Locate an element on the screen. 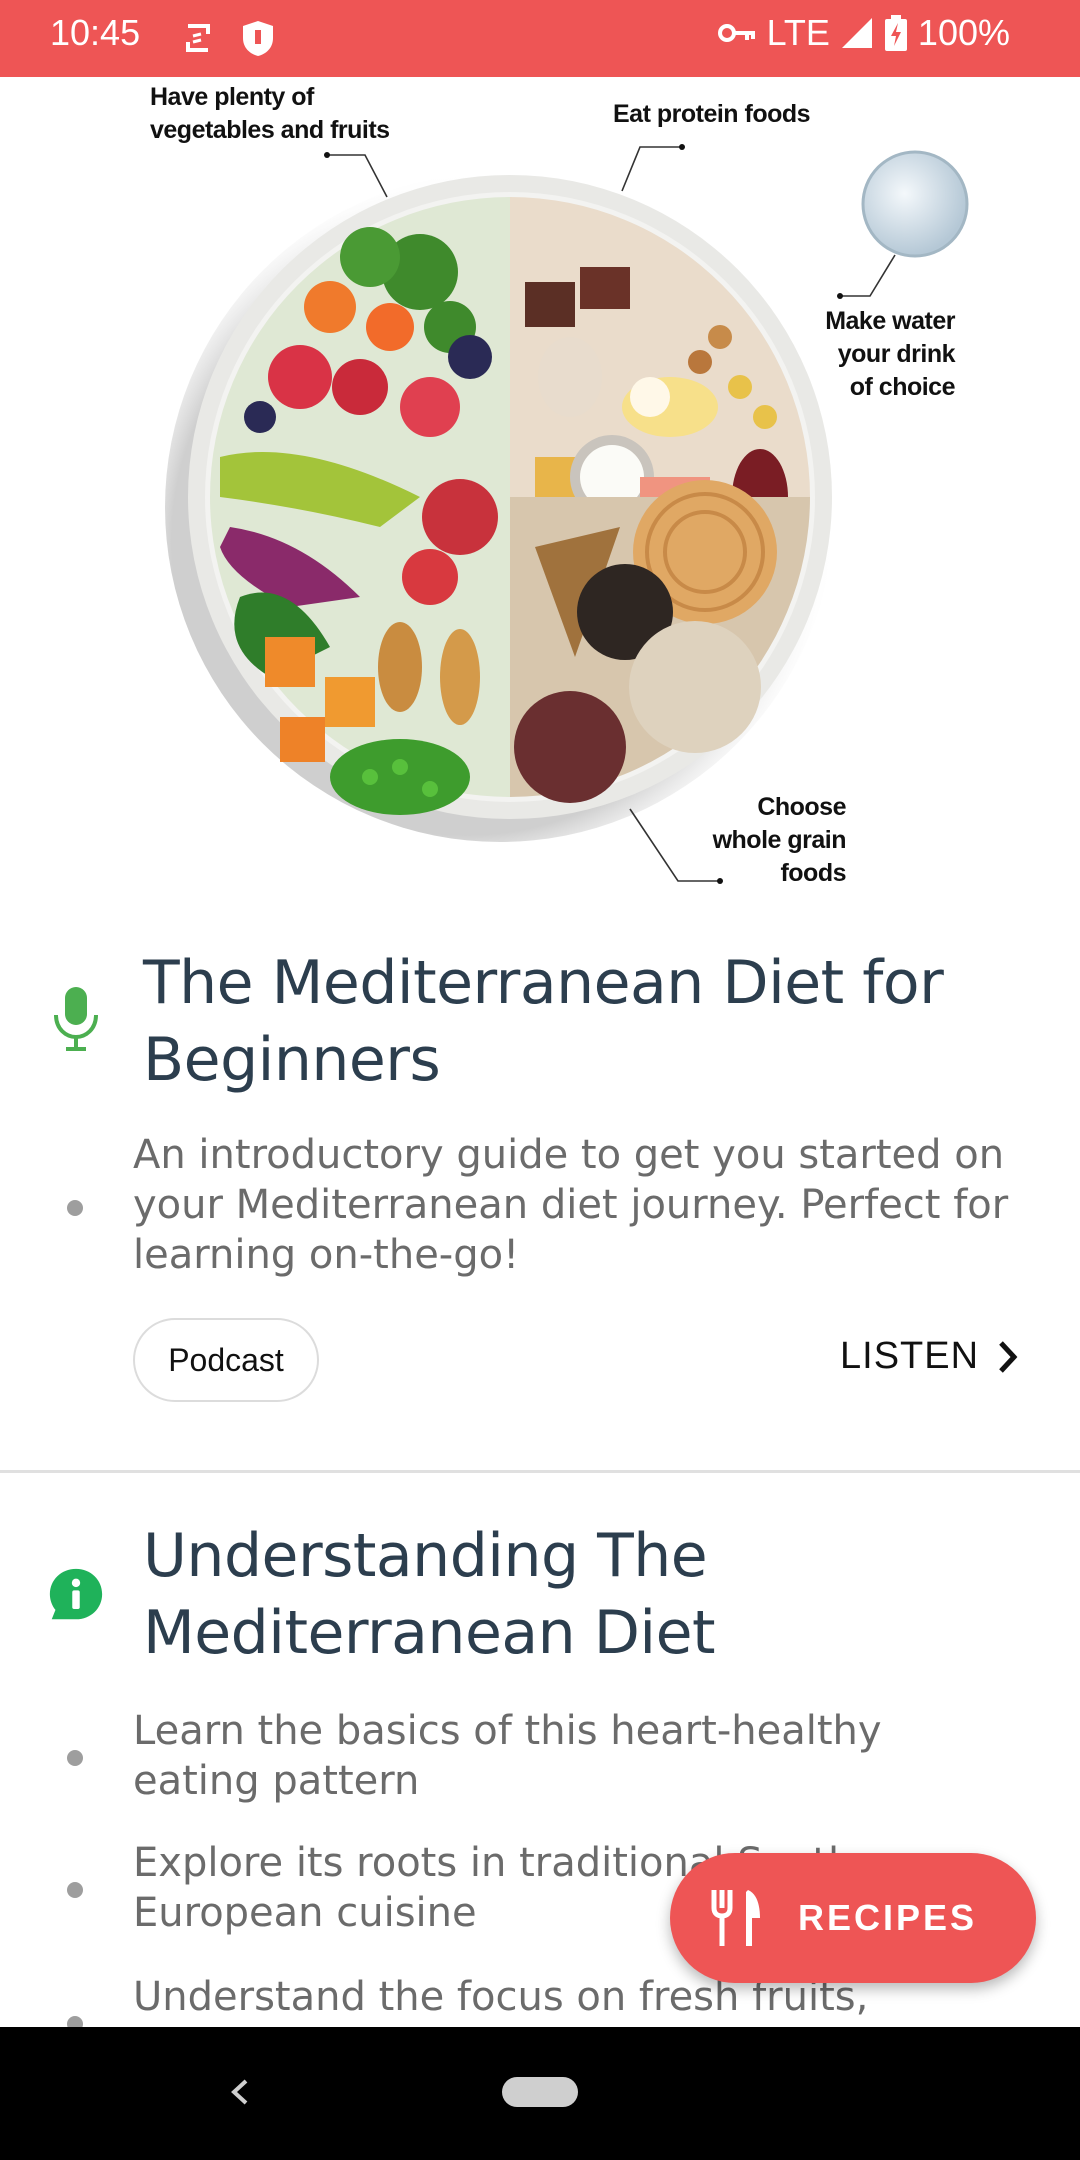 The width and height of the screenshot is (1080, 2160). system-nav-bar is located at coordinates (540, 2093).